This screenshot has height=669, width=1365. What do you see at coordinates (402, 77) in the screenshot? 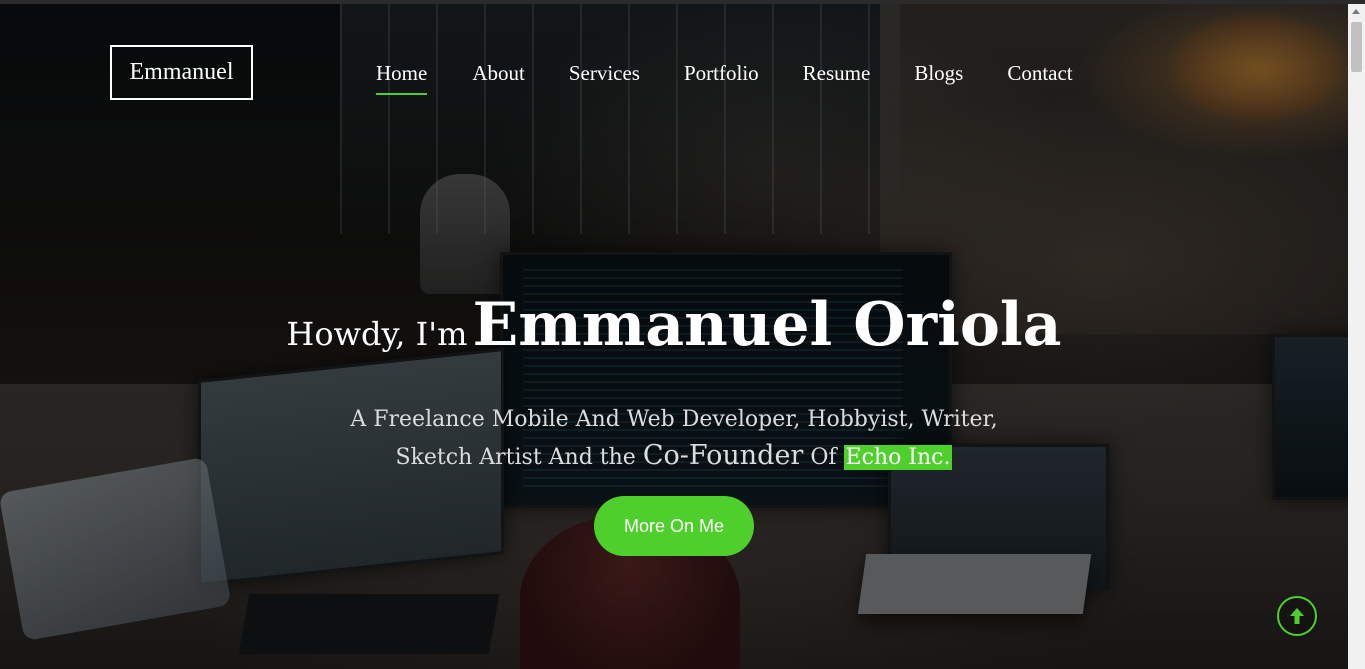
I see `nav-home: Home` at bounding box center [402, 77].